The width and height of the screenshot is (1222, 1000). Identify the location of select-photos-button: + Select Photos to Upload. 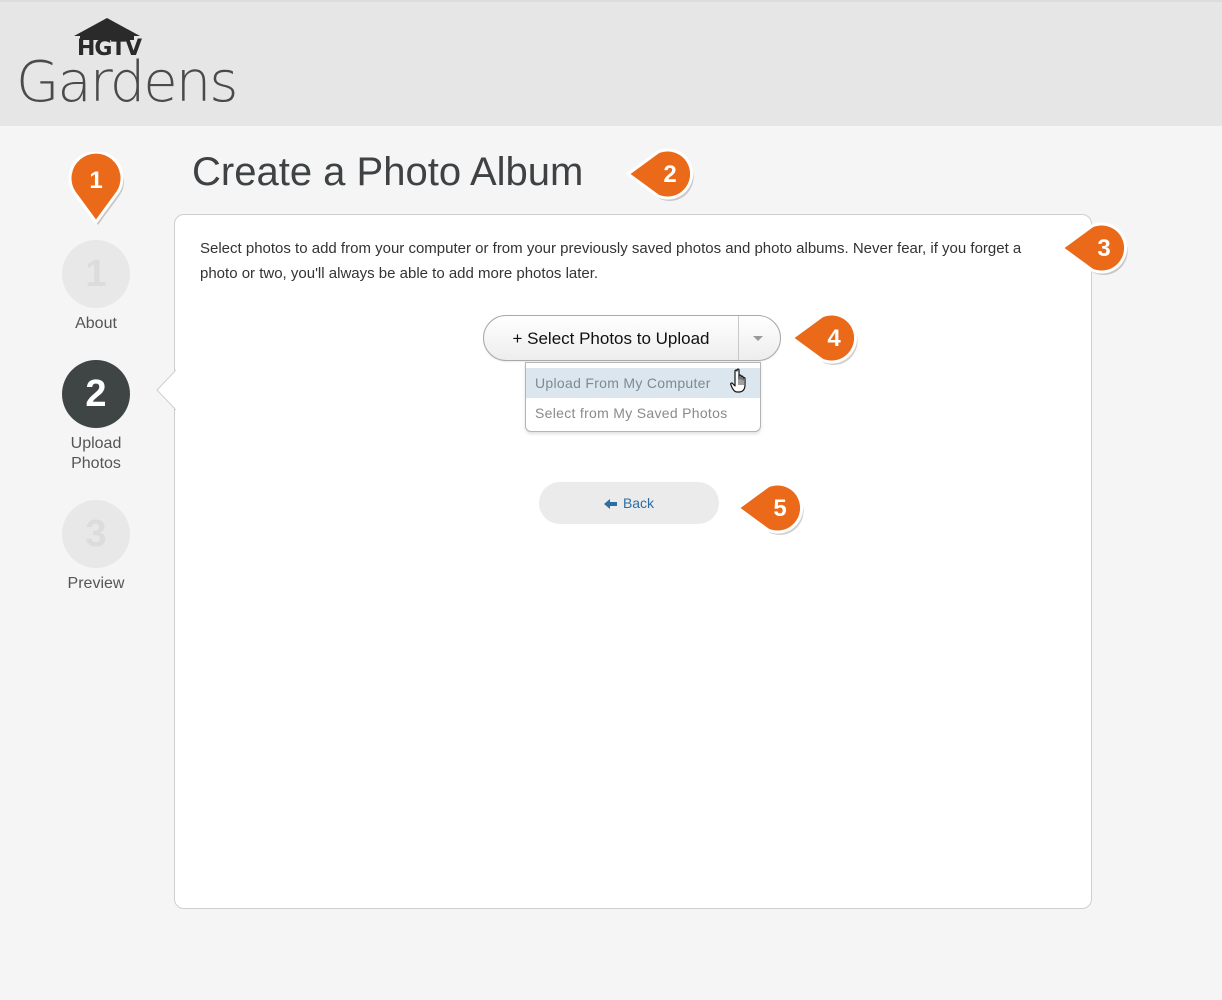
(611, 338).